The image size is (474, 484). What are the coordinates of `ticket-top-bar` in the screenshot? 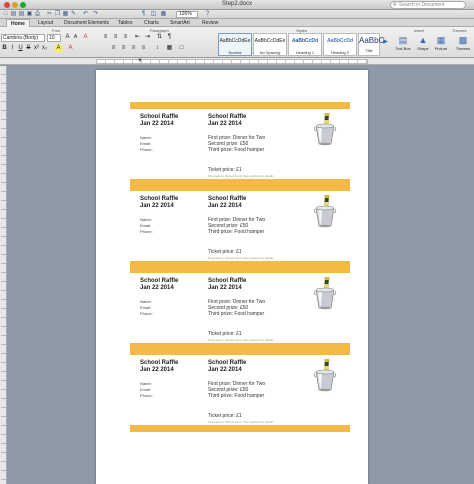 It's located at (240, 187).